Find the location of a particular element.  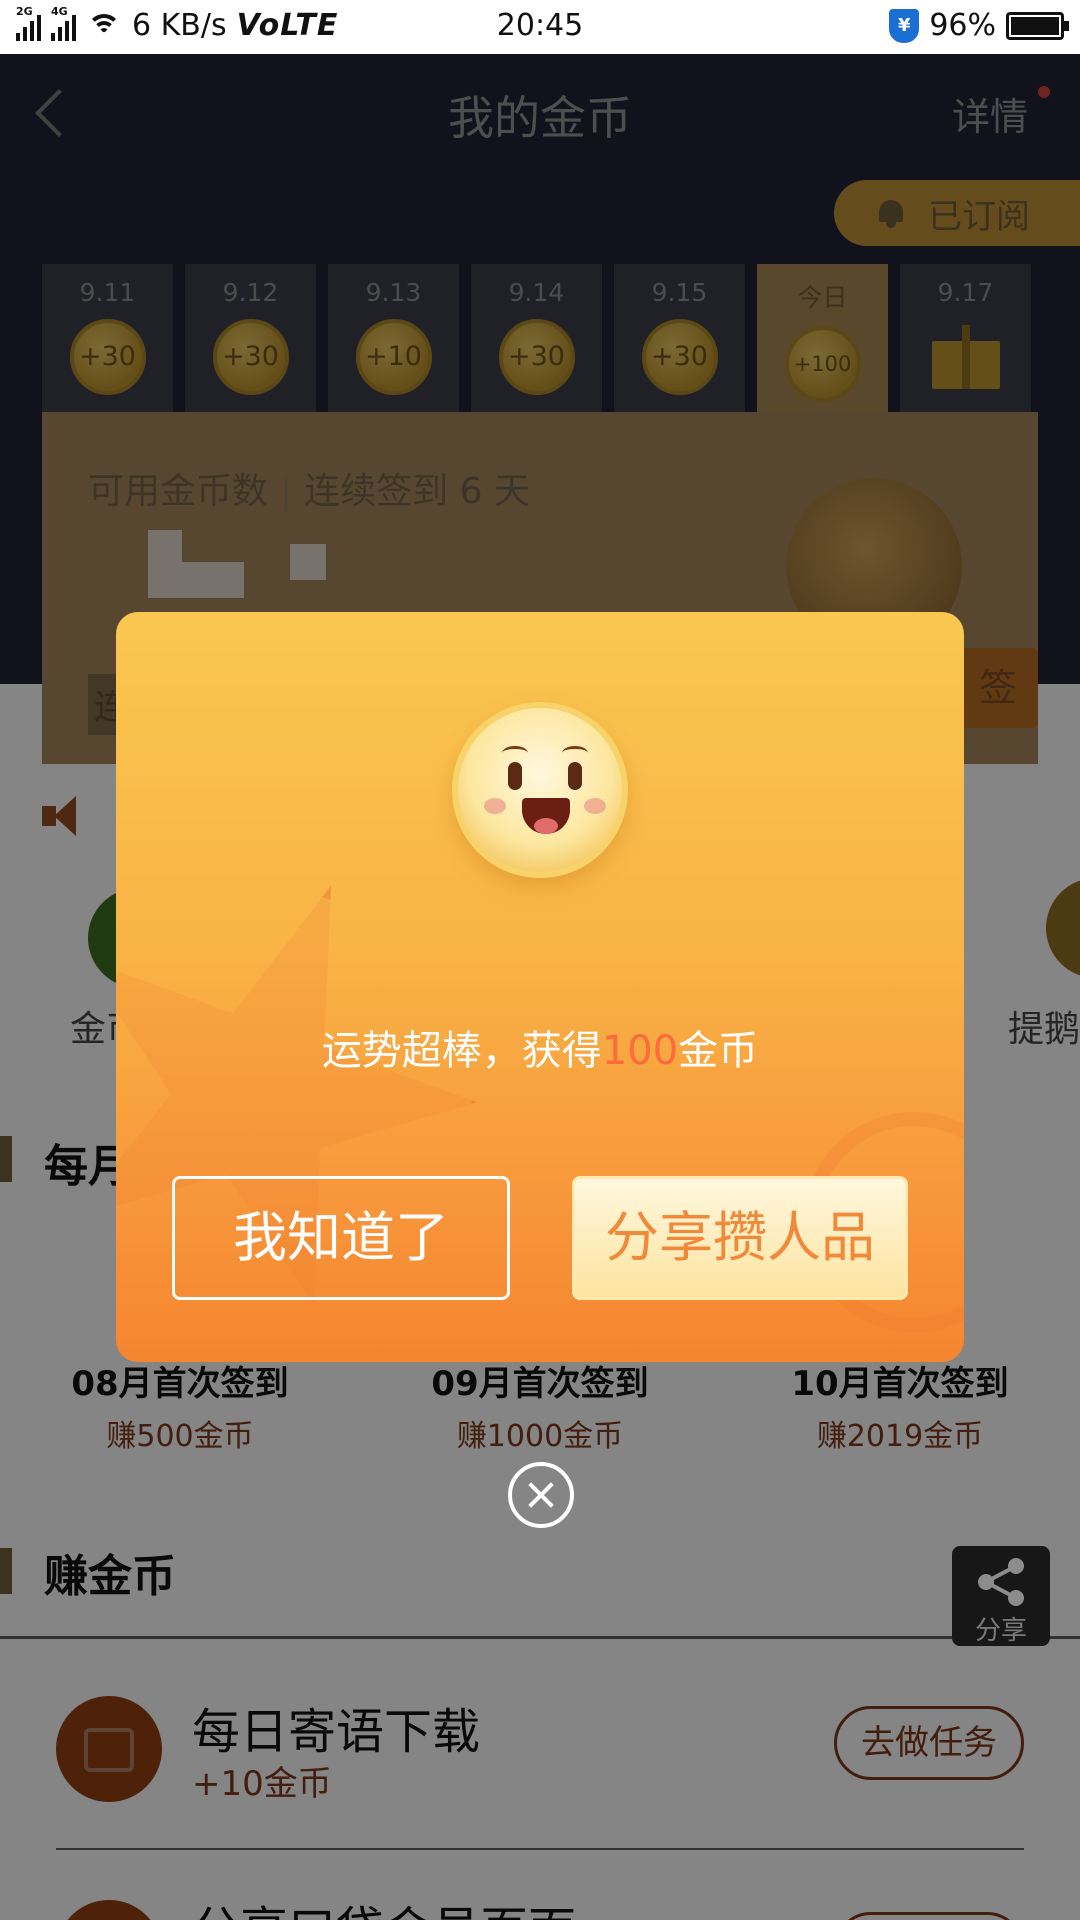

battery-icon is located at coordinates (1037, 25).